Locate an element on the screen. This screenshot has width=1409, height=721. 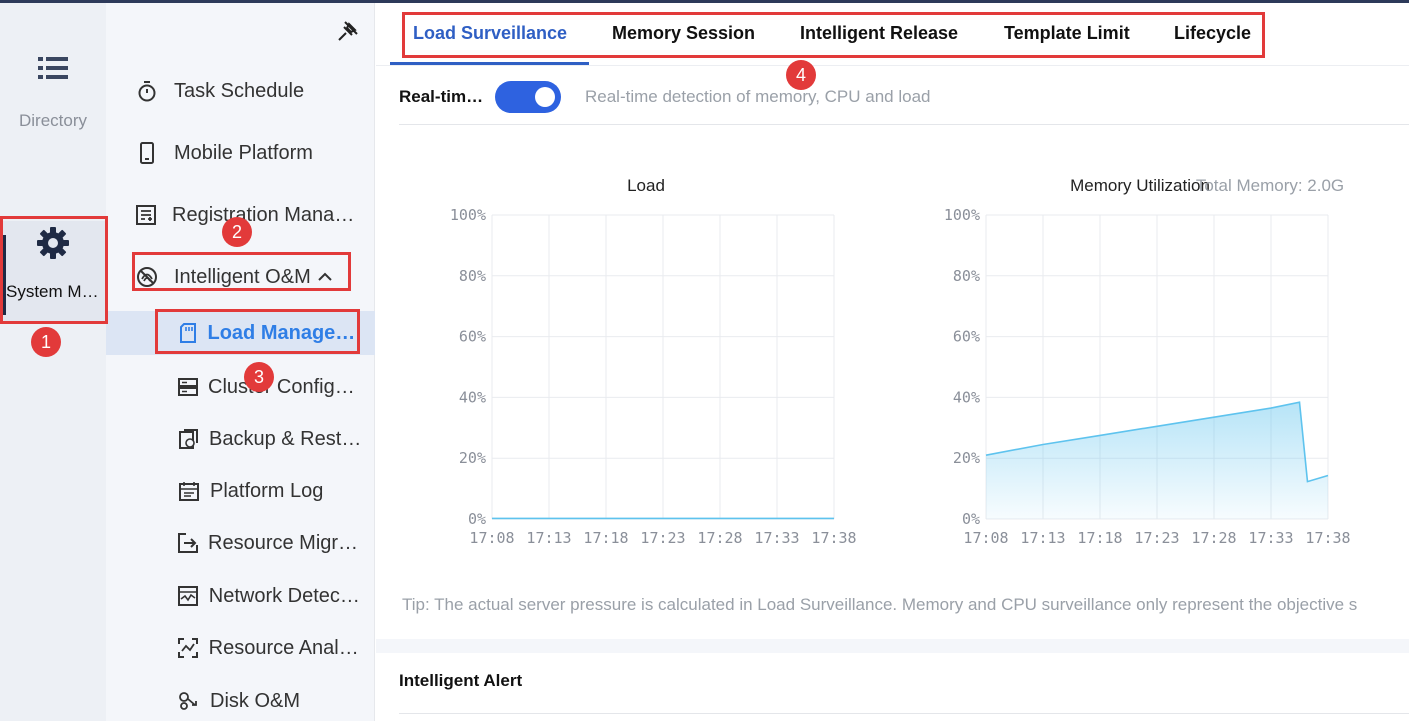
rail-directory-label: Directory is located at coordinates (52, 120).